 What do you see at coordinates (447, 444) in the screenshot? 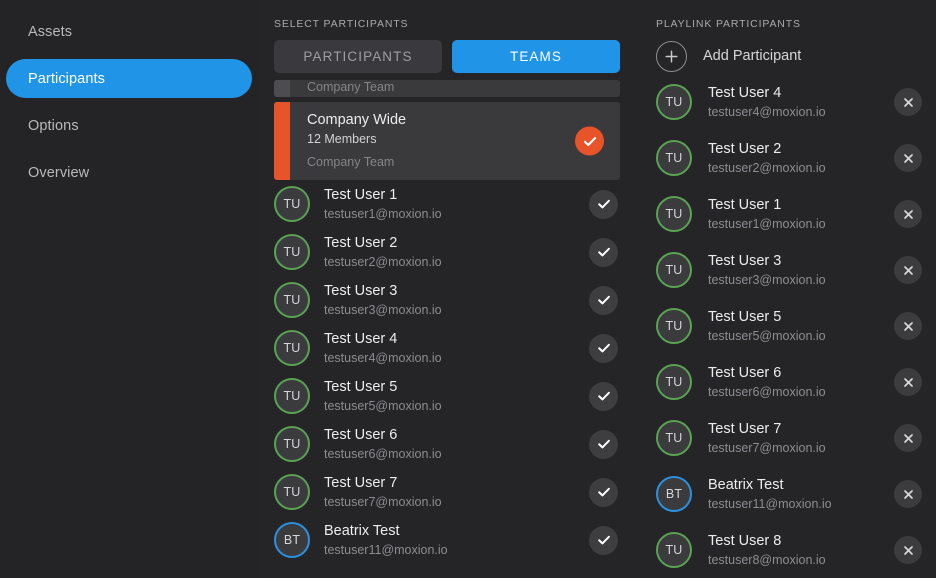
I see `participant-row: TU Test User 6 testuser6@moxion.io` at bounding box center [447, 444].